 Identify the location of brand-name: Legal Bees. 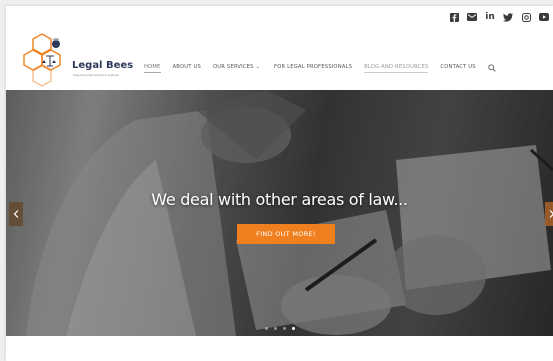
(103, 65).